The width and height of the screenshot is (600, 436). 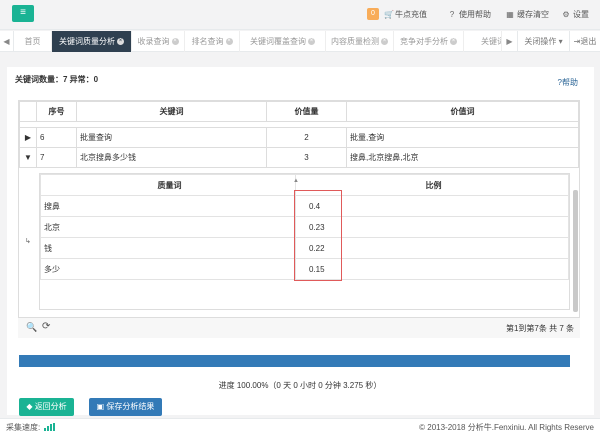 What do you see at coordinates (168, 248) in the screenshot?
I see `cell-quality-word: 钱` at bounding box center [168, 248].